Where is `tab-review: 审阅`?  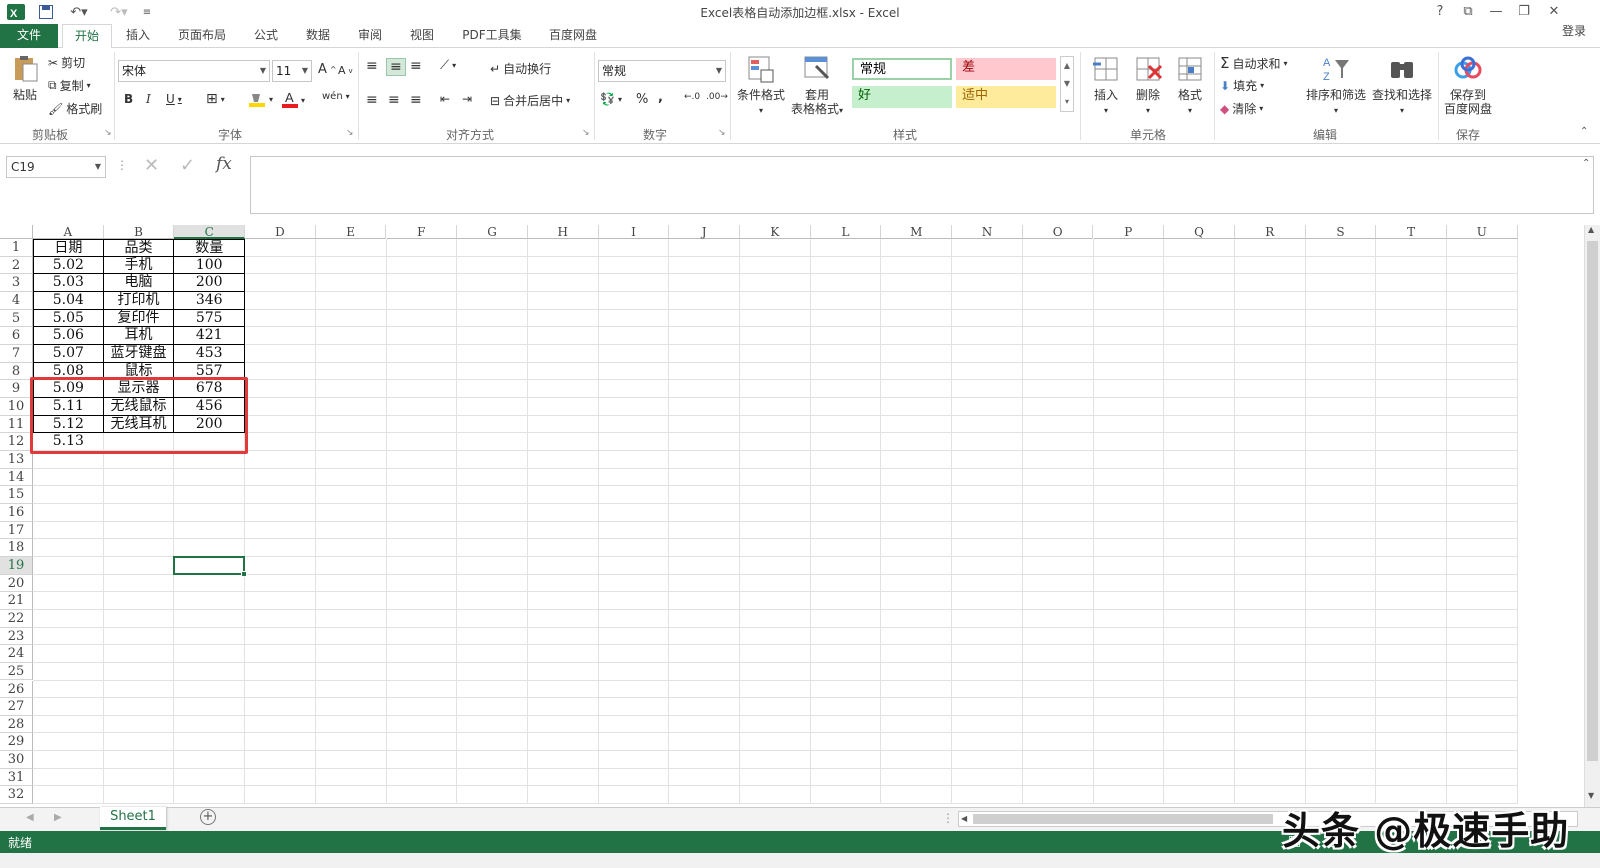
tab-review: 审阅 is located at coordinates (370, 36).